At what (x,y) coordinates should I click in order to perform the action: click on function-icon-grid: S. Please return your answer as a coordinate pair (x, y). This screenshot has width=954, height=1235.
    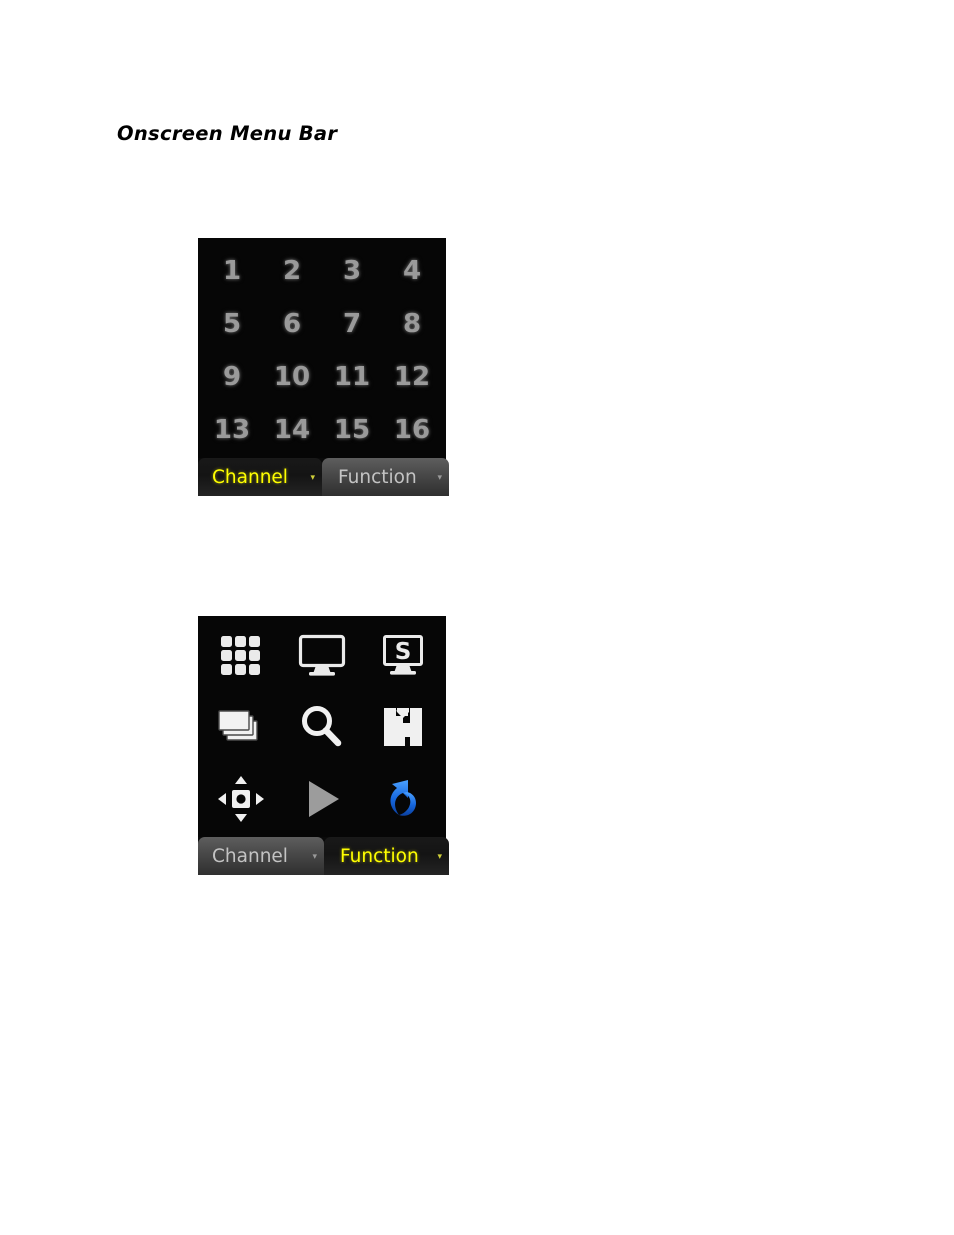
    Looking at the image, I should click on (322, 726).